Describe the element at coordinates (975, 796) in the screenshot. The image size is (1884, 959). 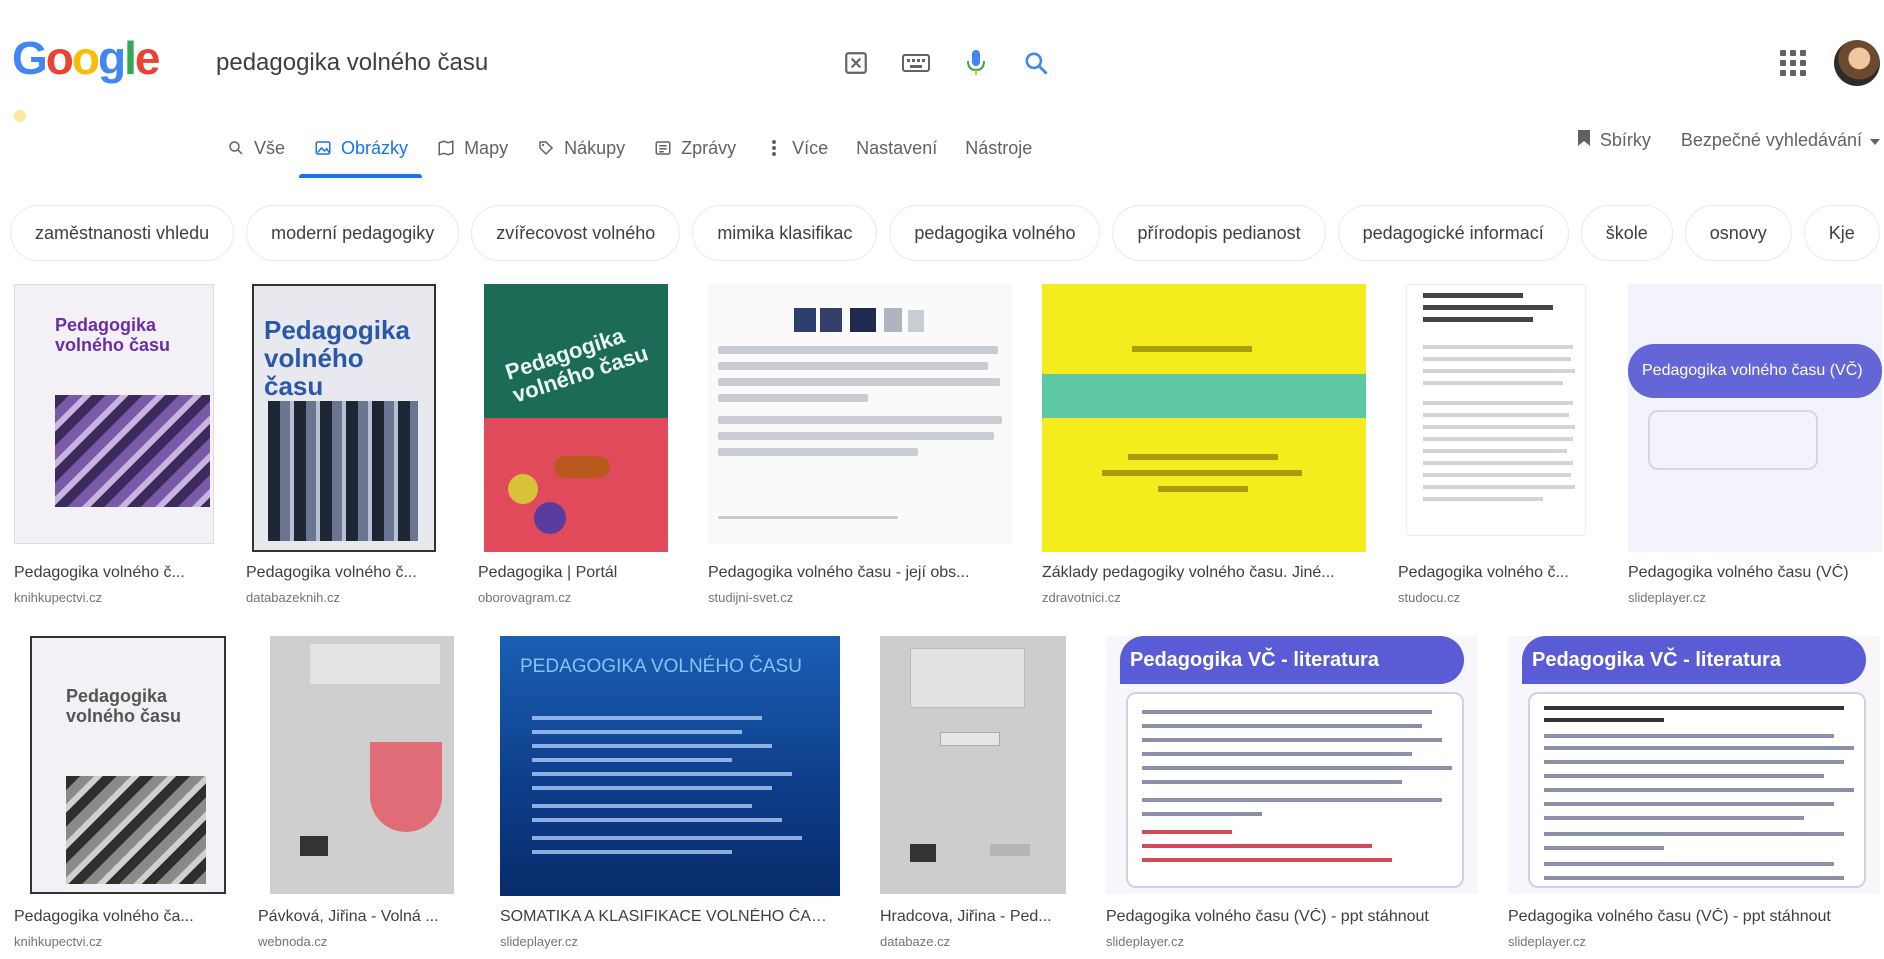
I see `image-result: Hradcova, Jiřina - Ped... databaze.cz` at that location.